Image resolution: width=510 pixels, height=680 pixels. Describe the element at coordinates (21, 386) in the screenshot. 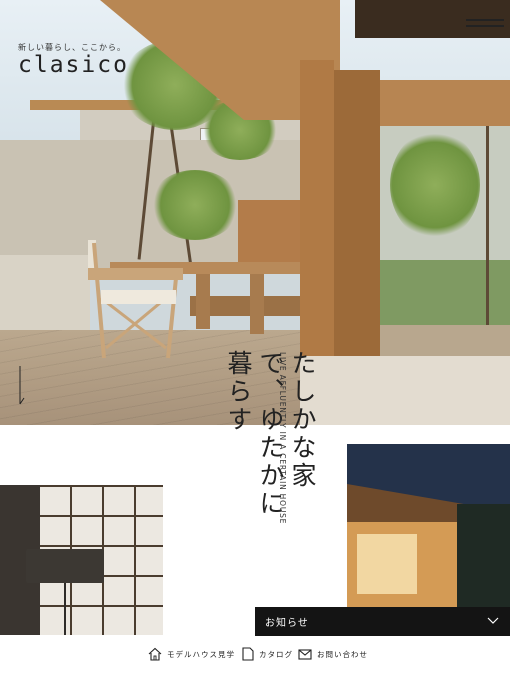

I see `down-arrow-icon` at that location.